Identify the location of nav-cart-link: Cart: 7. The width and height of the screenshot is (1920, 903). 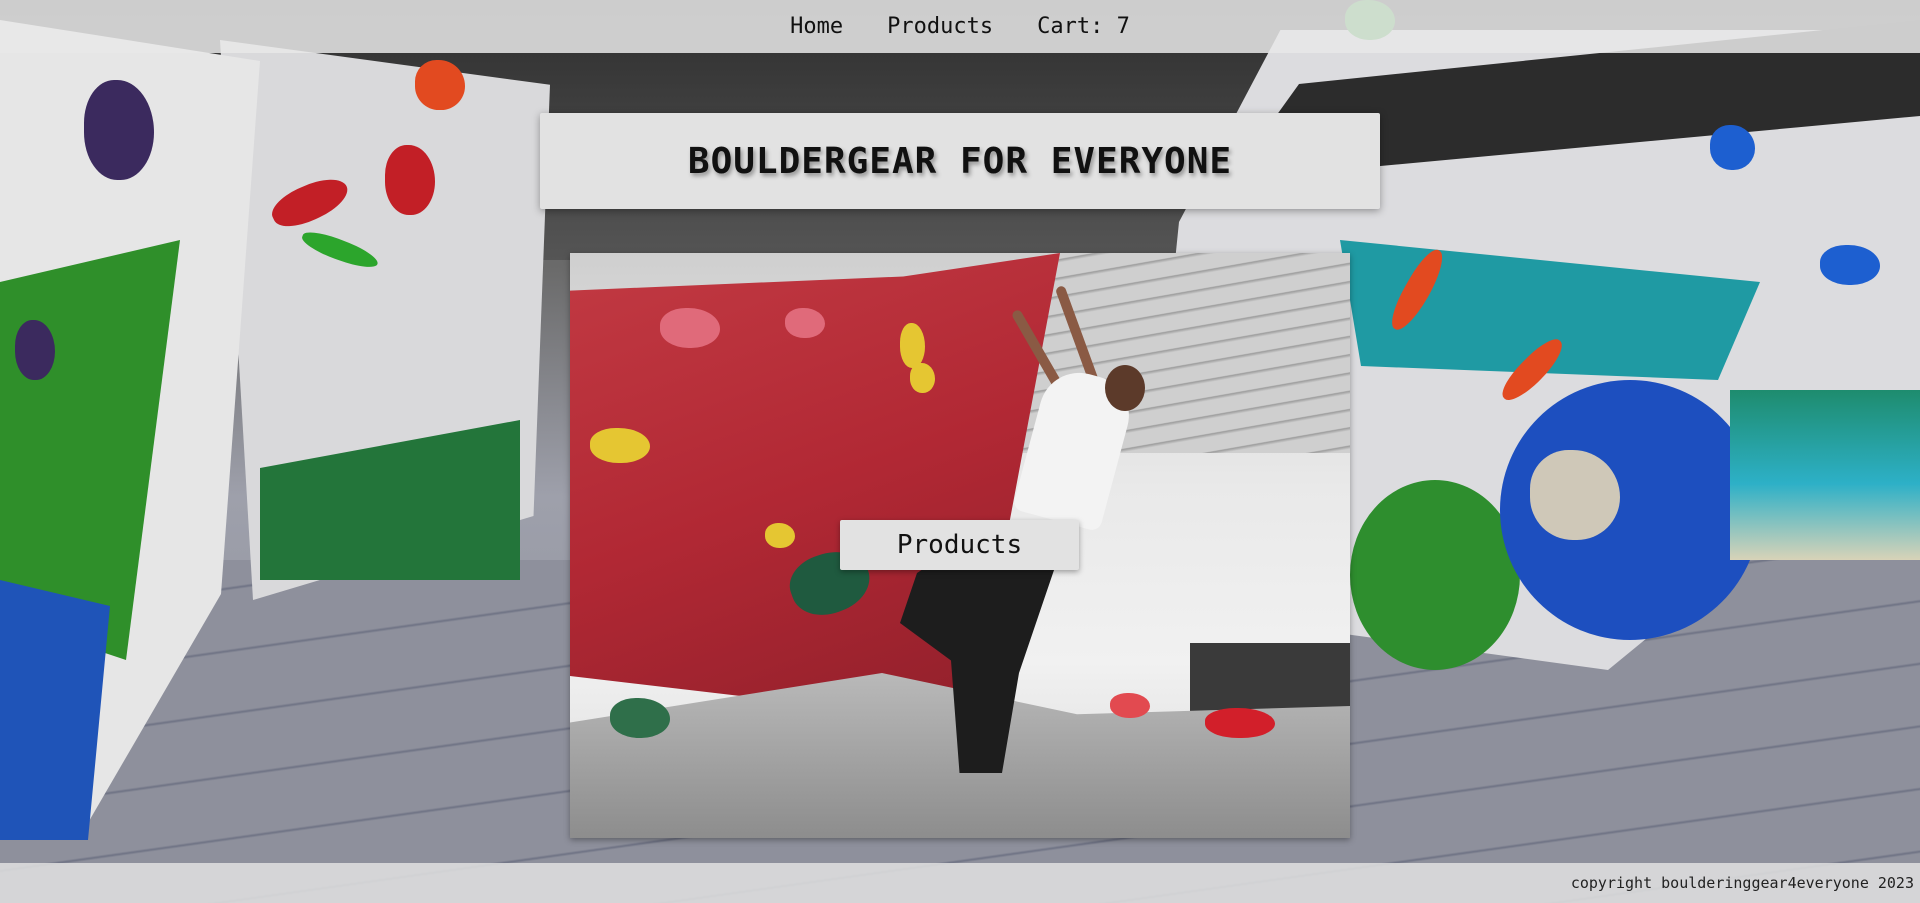
(1083, 26).